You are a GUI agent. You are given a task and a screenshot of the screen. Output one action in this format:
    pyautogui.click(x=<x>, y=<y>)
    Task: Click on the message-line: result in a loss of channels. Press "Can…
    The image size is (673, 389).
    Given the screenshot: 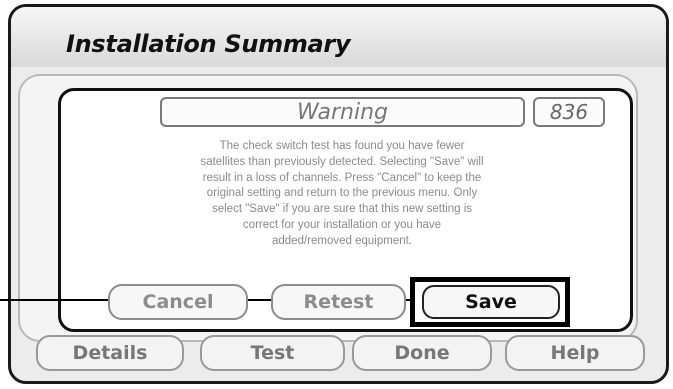 What is the action you would take?
    pyautogui.click(x=342, y=177)
    